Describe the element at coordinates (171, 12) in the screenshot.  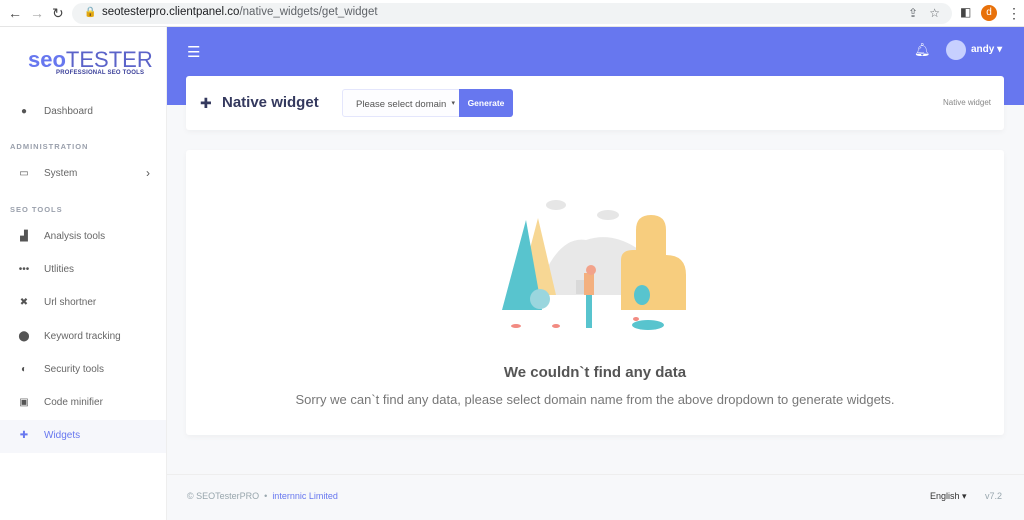
I see `url-host: seotesterpro.clientpanel.co` at that location.